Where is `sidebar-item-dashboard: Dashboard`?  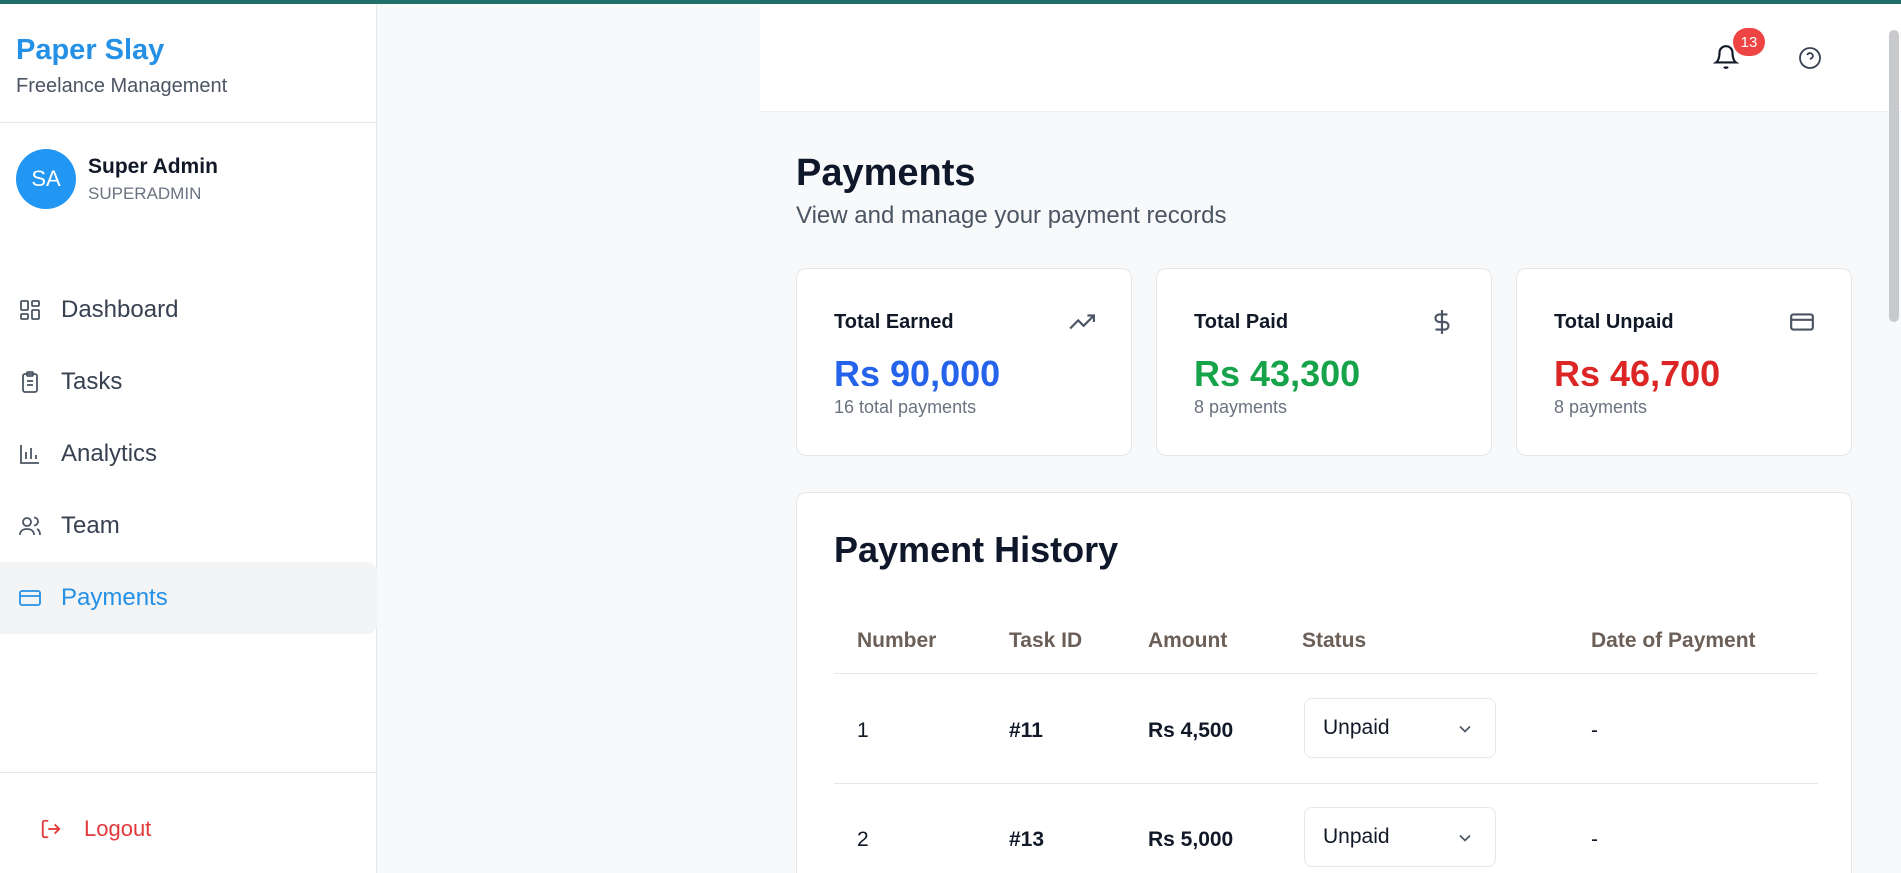 sidebar-item-dashboard: Dashboard is located at coordinates (188, 310).